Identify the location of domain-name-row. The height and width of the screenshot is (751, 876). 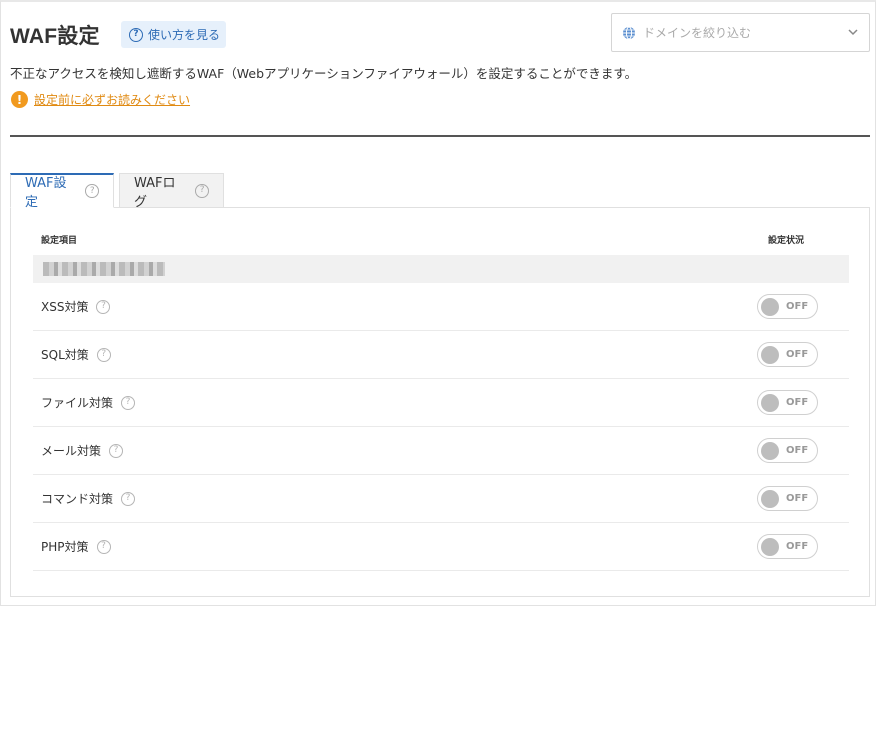
(441, 269).